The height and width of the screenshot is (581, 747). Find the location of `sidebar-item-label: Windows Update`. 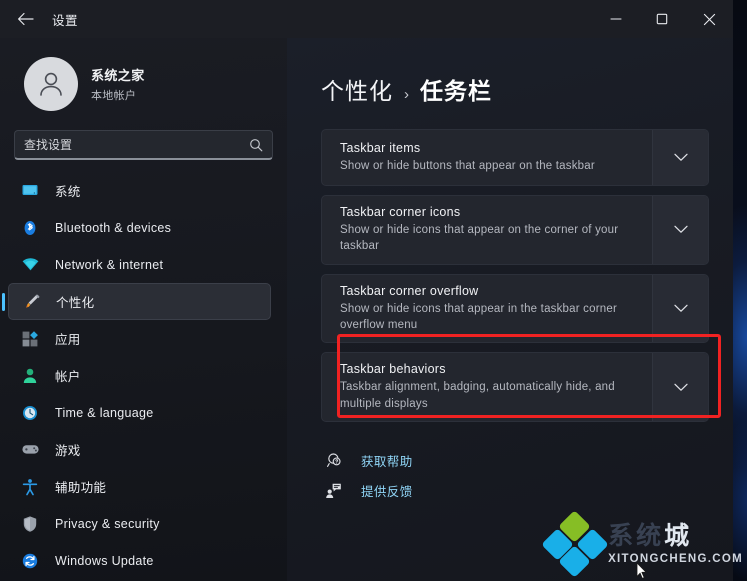

sidebar-item-label: Windows Update is located at coordinates (104, 560).